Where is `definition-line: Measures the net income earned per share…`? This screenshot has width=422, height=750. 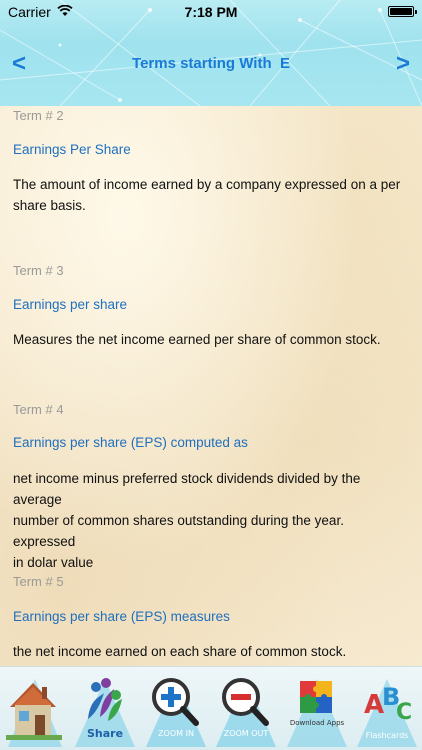
definition-line: Measures the net income earned per share… is located at coordinates (197, 339).